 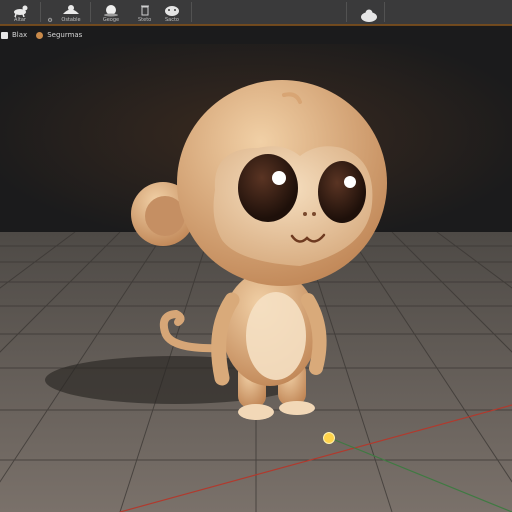 I want to click on main-toolbar: Altar ⚙ Ostable Geoge Steto Sacto, so click(x=256, y=12).